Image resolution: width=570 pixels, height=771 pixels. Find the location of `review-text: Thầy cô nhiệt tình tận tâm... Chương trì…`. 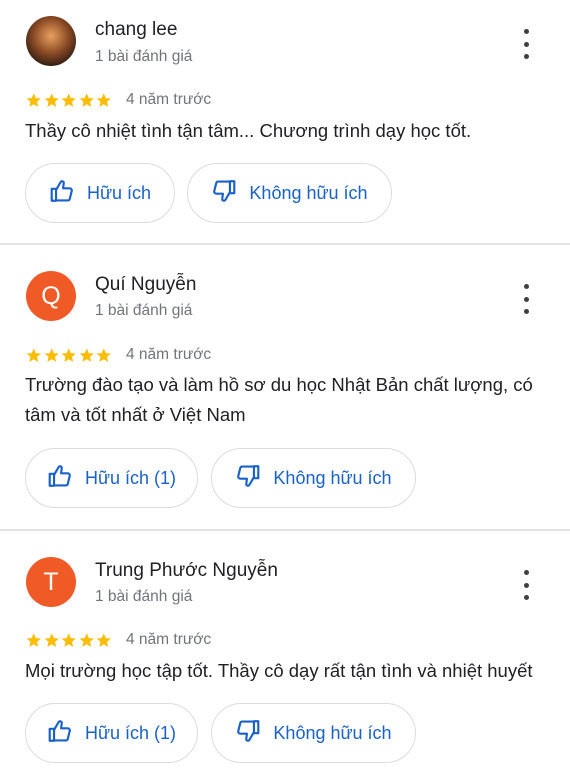

review-text: Thầy cô nhiệt tình tận tâm... Chương trì… is located at coordinates (248, 130).